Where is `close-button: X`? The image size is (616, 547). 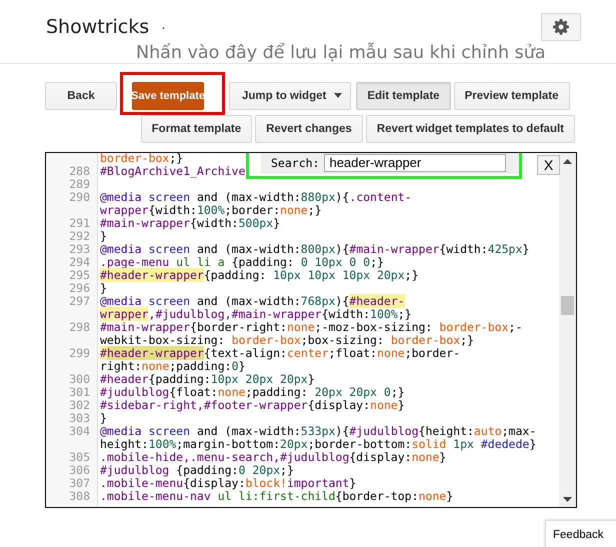 close-button: X is located at coordinates (548, 165).